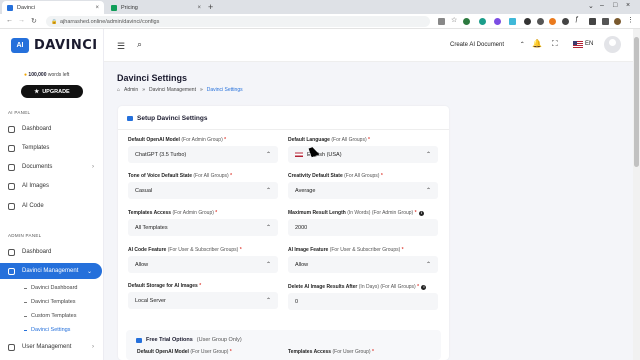  I want to click on minimize-icon: –, so click(602, 5).